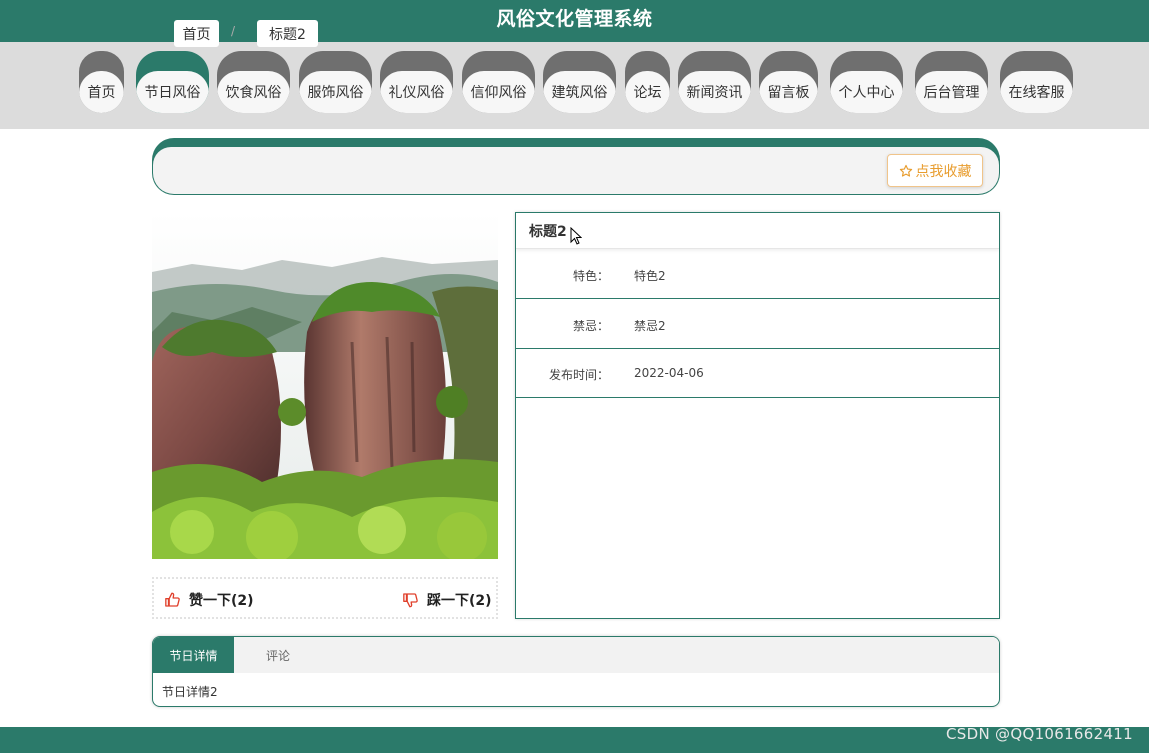 This screenshot has height=753, width=1149. What do you see at coordinates (757, 231) in the screenshot?
I see `detail-title: 标题2` at bounding box center [757, 231].